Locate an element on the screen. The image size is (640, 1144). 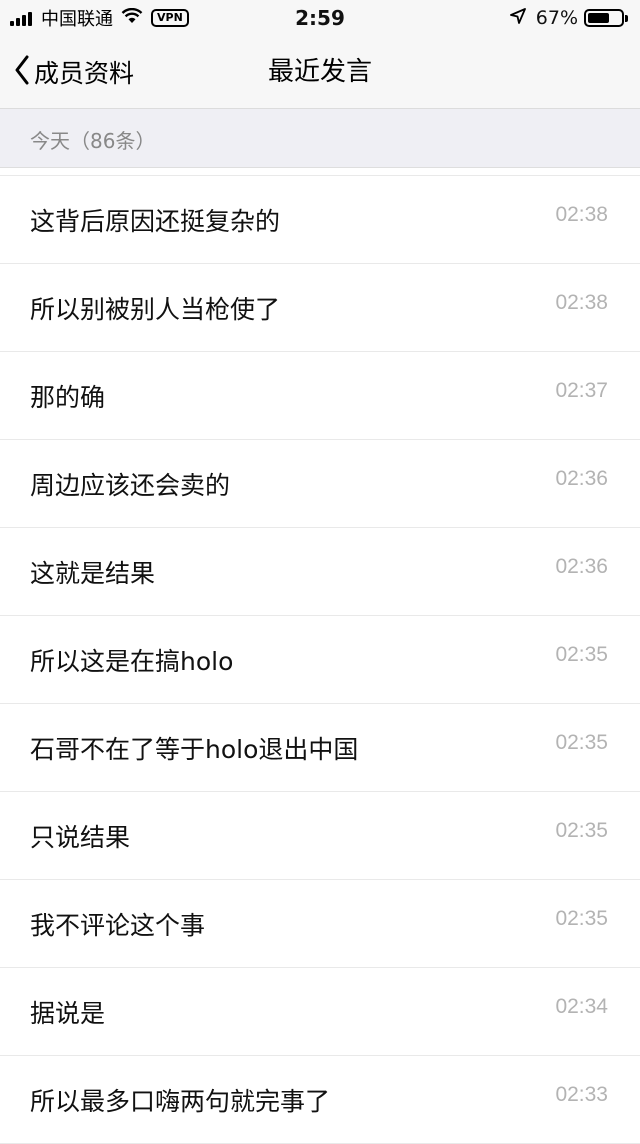
message-row: 石哥不在了等于holo退出中国 02:35 is located at coordinates (320, 748).